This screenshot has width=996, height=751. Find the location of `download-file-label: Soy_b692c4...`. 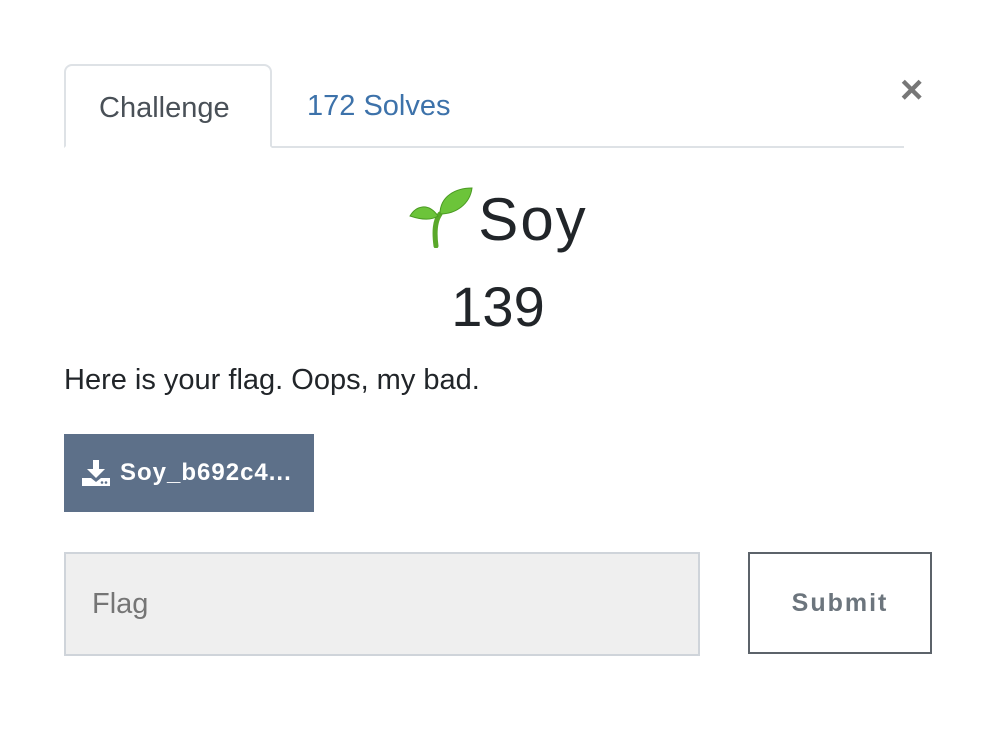

download-file-label: Soy_b692c4... is located at coordinates (206, 472).